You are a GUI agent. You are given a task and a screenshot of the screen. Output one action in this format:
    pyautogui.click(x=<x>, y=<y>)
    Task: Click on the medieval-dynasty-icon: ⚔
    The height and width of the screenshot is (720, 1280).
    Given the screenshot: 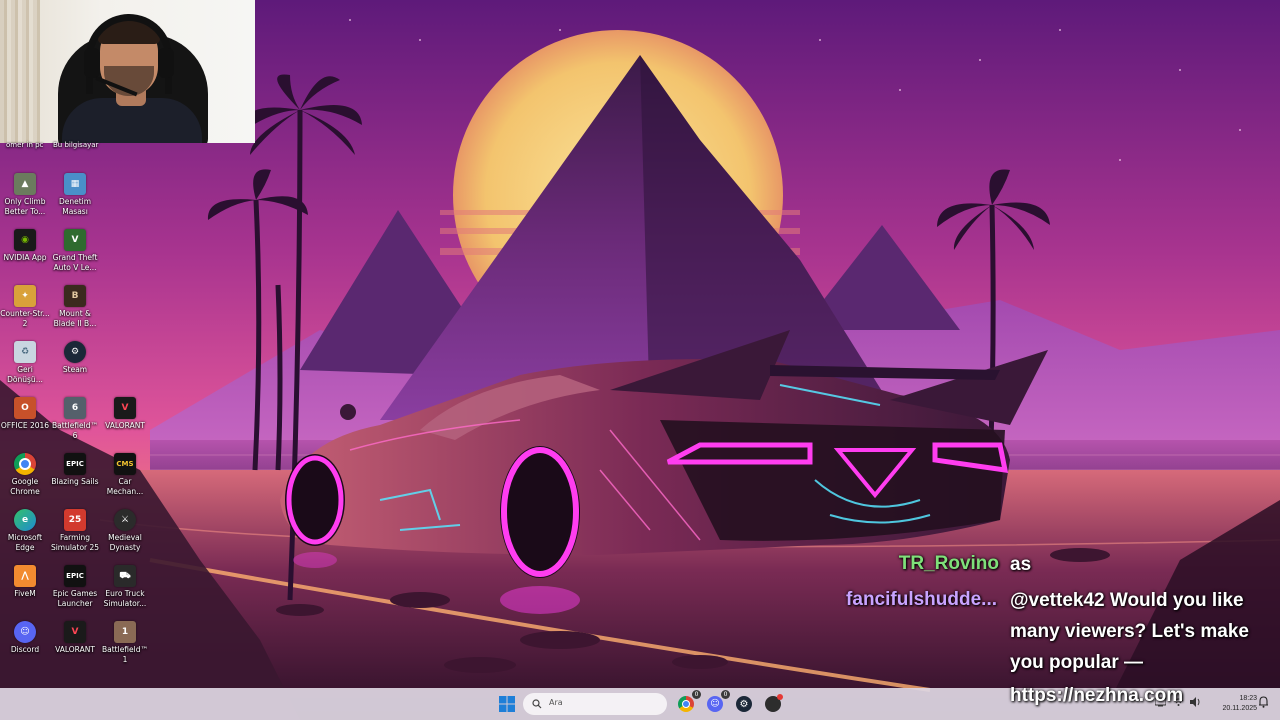 What is the action you would take?
    pyautogui.click(x=125, y=520)
    